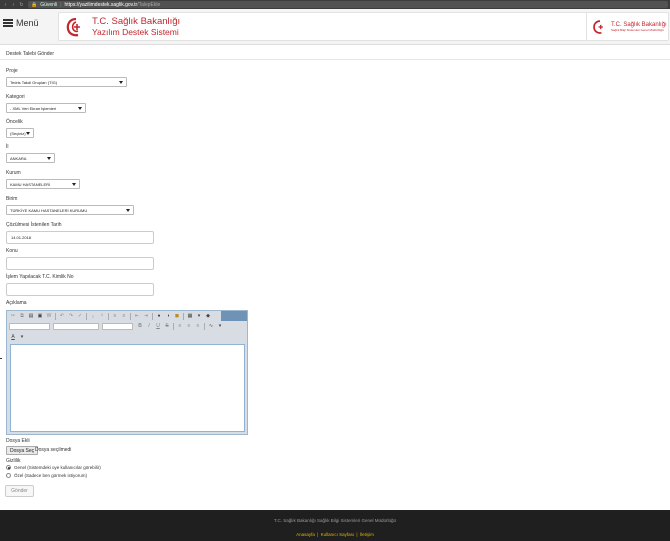 This screenshot has width=670, height=541. What do you see at coordinates (21, 23) in the screenshot?
I see `menu-button: Menü` at bounding box center [21, 23].